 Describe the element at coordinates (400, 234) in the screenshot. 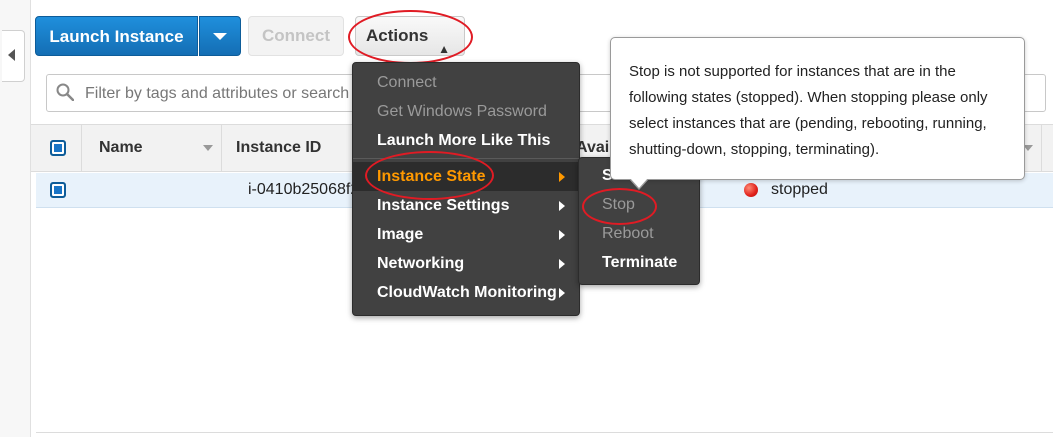

I see `menu-item-label: Image` at that location.